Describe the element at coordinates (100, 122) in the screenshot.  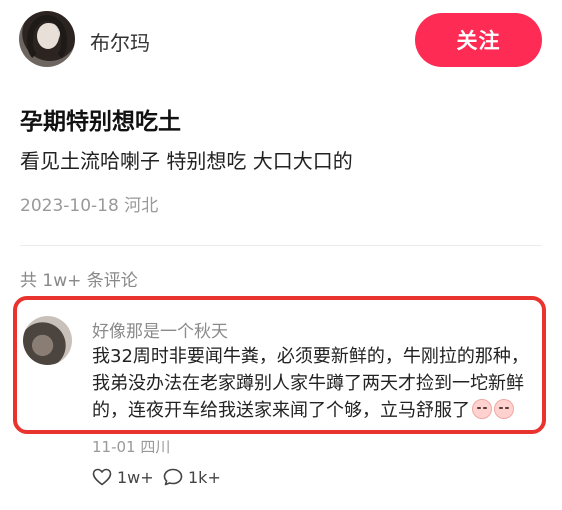
I see `post-title: 孕期特别想吃土` at that location.